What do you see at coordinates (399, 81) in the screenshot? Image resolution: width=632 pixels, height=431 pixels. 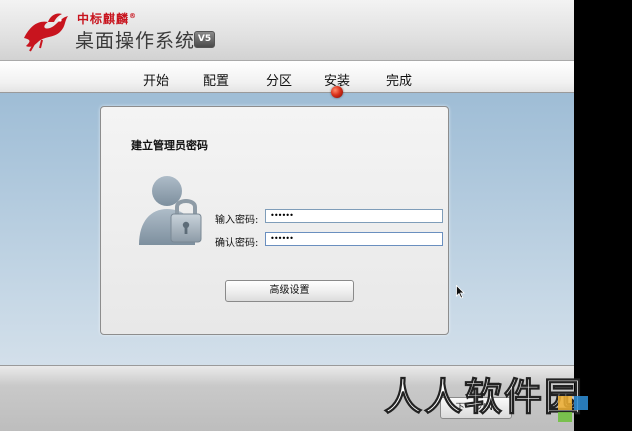 I see `step-finish: 完成` at bounding box center [399, 81].